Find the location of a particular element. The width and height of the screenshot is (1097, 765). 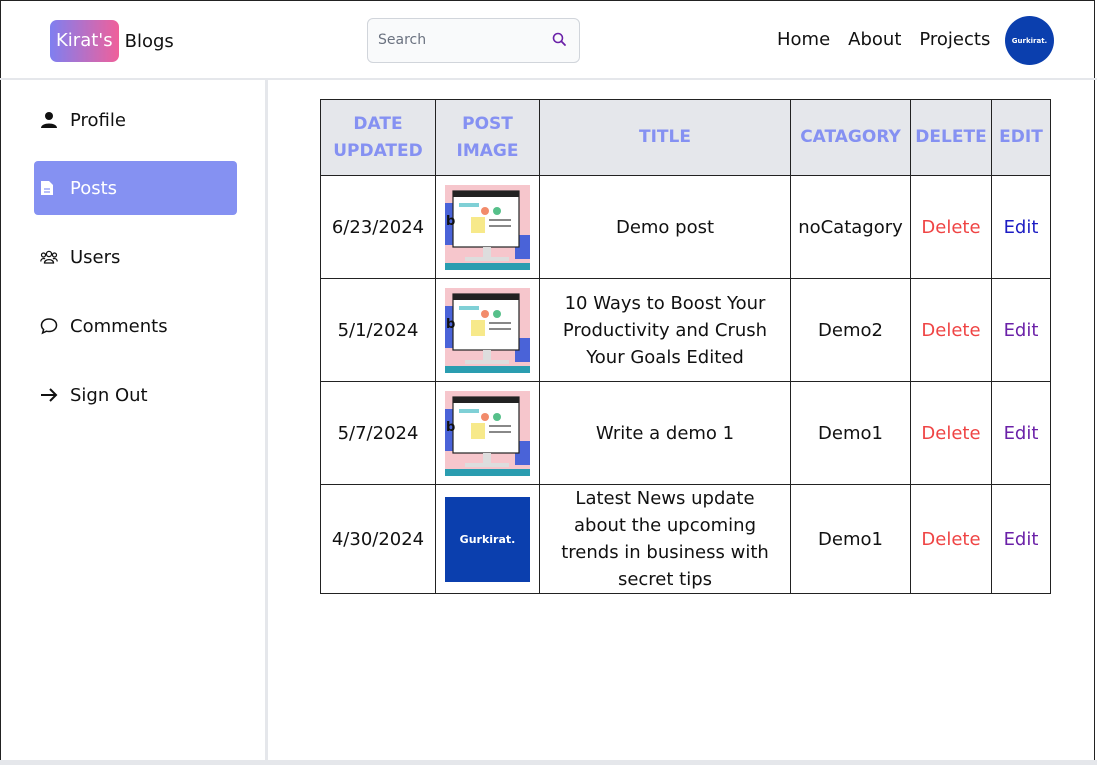

sidebar-item-label: Comments is located at coordinates (119, 326).